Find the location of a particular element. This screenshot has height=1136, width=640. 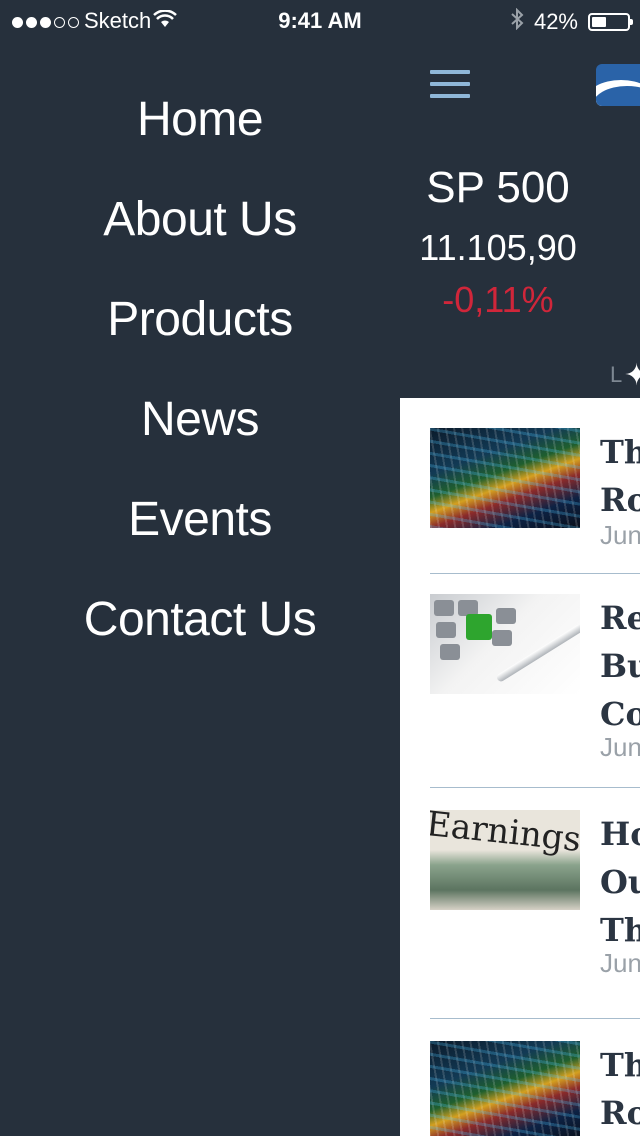

ticker-change: -0,11% is located at coordinates (498, 299).